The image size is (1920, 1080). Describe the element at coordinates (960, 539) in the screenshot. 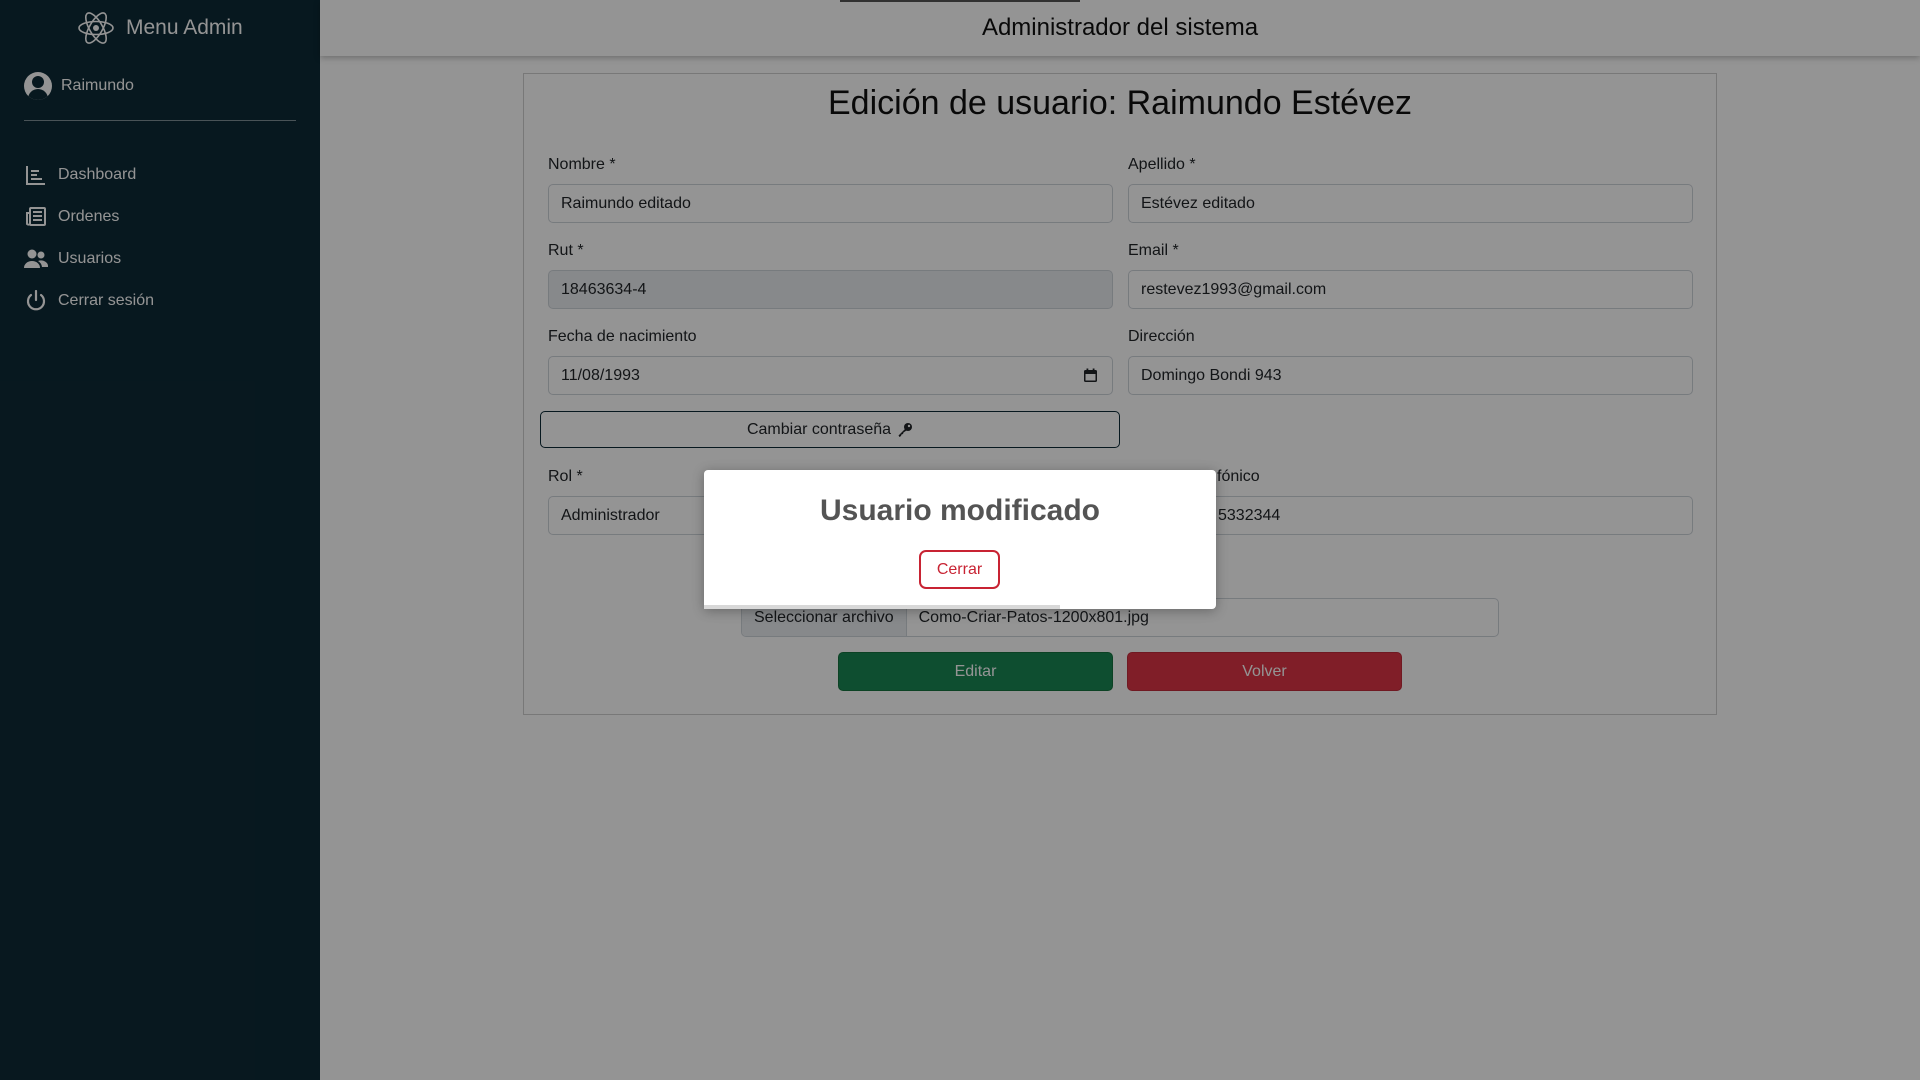

I see `success-modal: Usuario modificado Cerrar` at that location.